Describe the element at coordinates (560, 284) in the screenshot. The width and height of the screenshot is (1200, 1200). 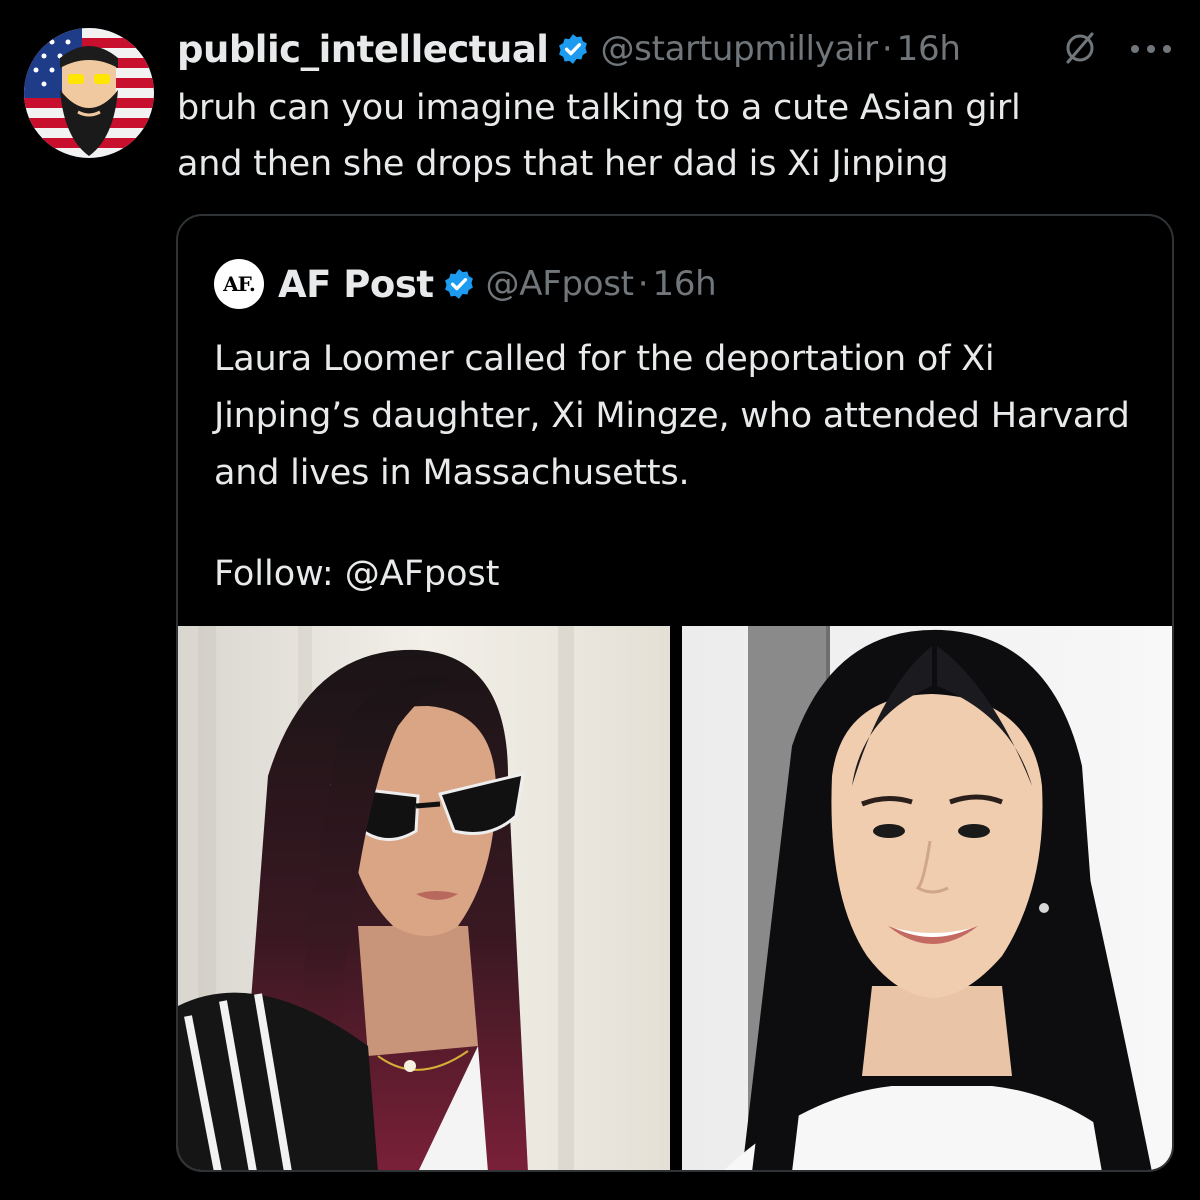
I see `quoted-author-handle: @AFpost` at that location.